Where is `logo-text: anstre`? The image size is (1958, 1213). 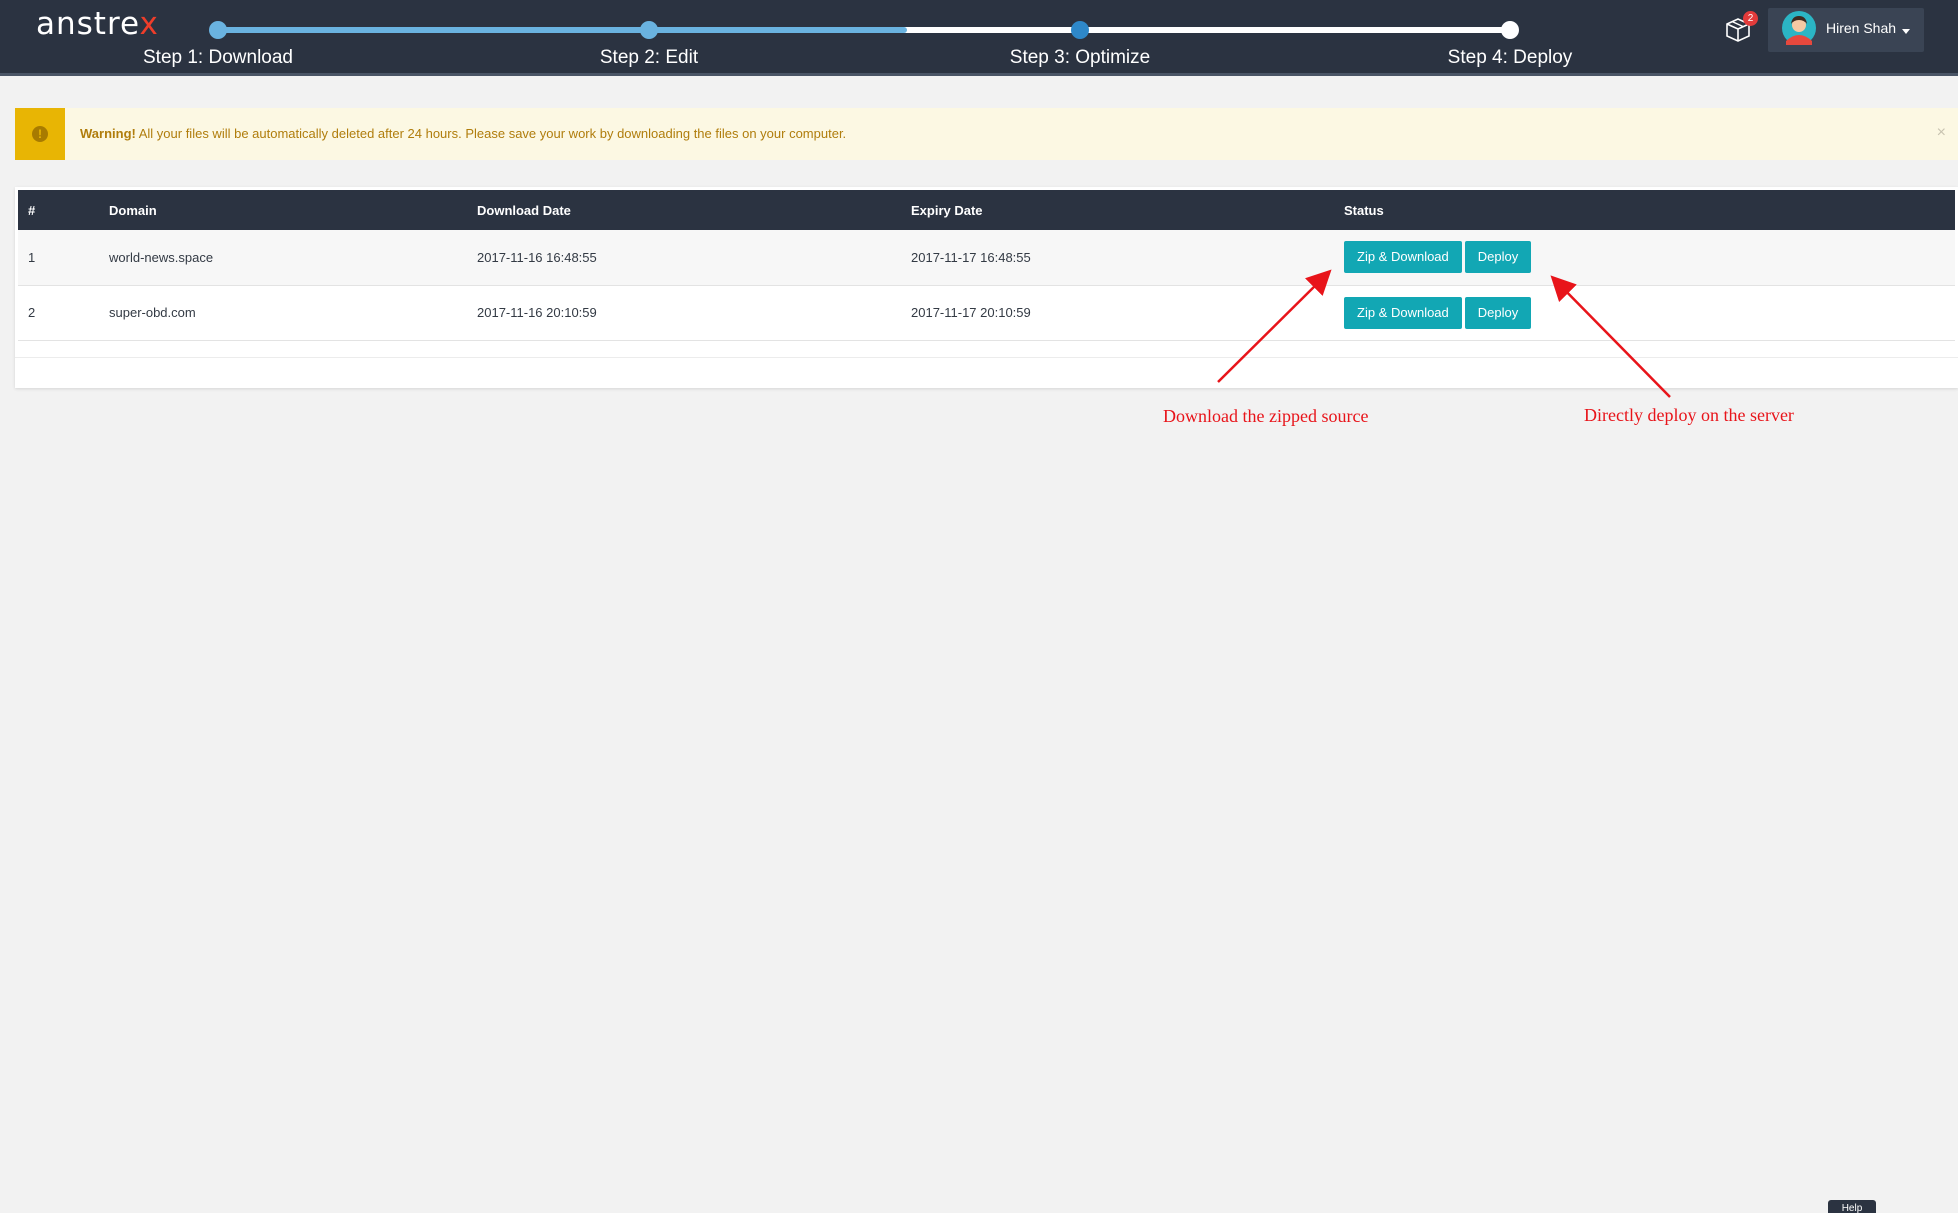
logo-text: anstre is located at coordinates (88, 24).